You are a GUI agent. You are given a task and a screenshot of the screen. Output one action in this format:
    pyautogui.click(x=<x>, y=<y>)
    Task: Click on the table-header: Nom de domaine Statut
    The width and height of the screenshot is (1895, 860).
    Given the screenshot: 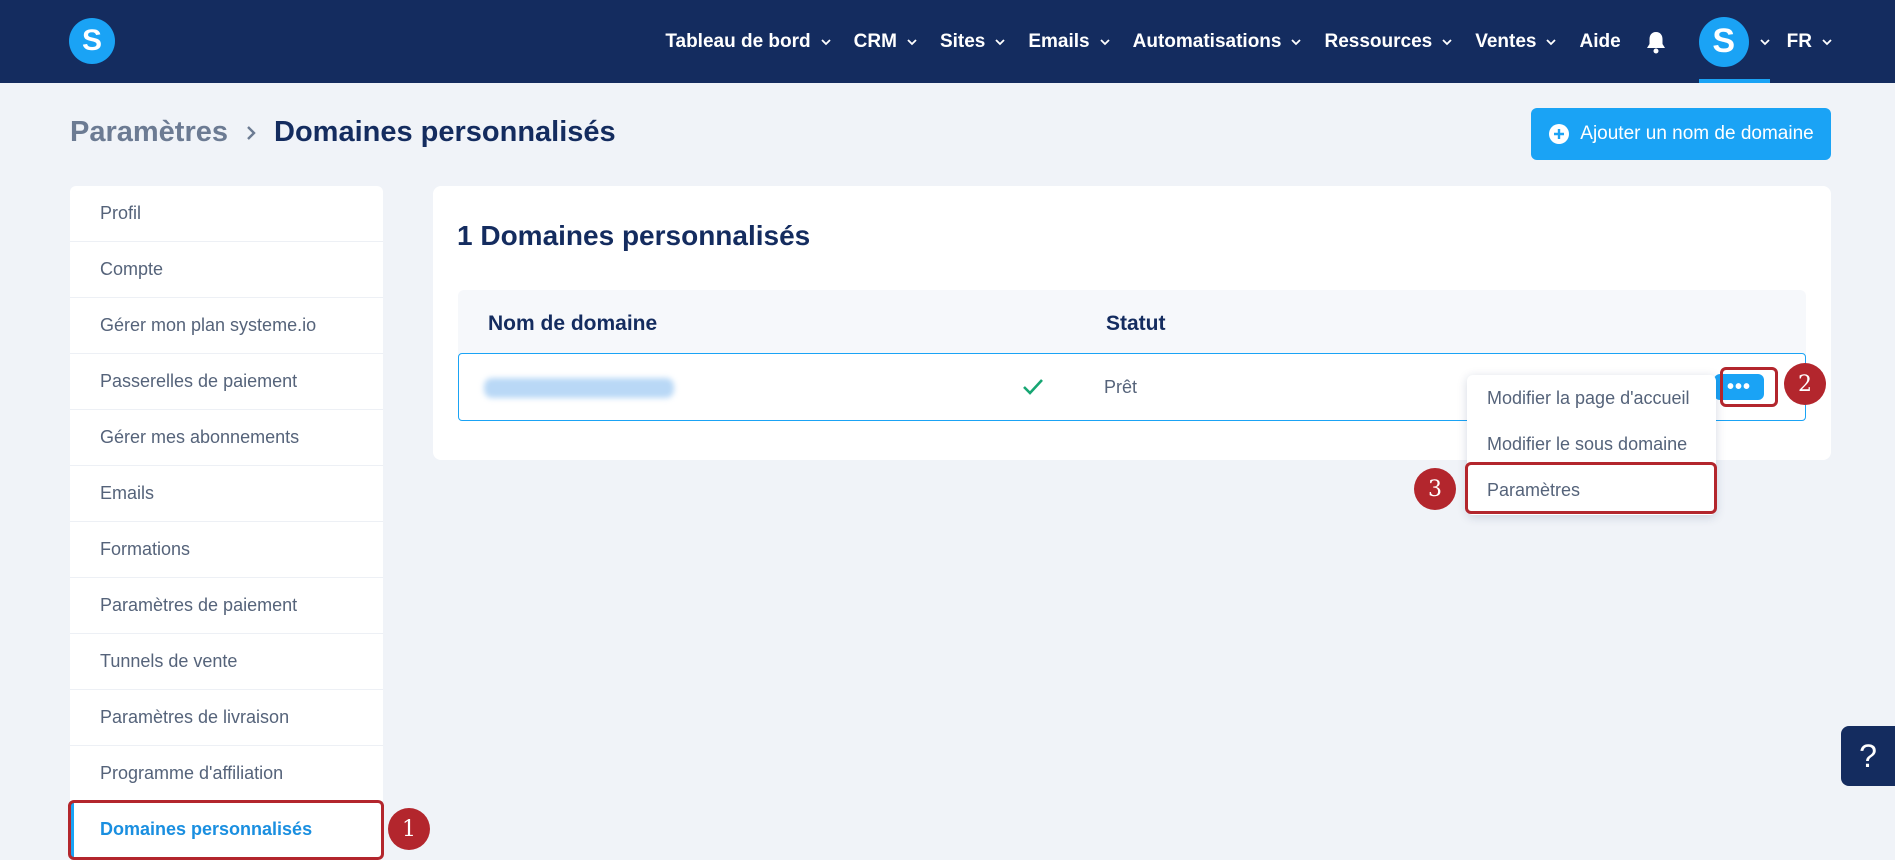 What is the action you would take?
    pyautogui.click(x=1132, y=323)
    